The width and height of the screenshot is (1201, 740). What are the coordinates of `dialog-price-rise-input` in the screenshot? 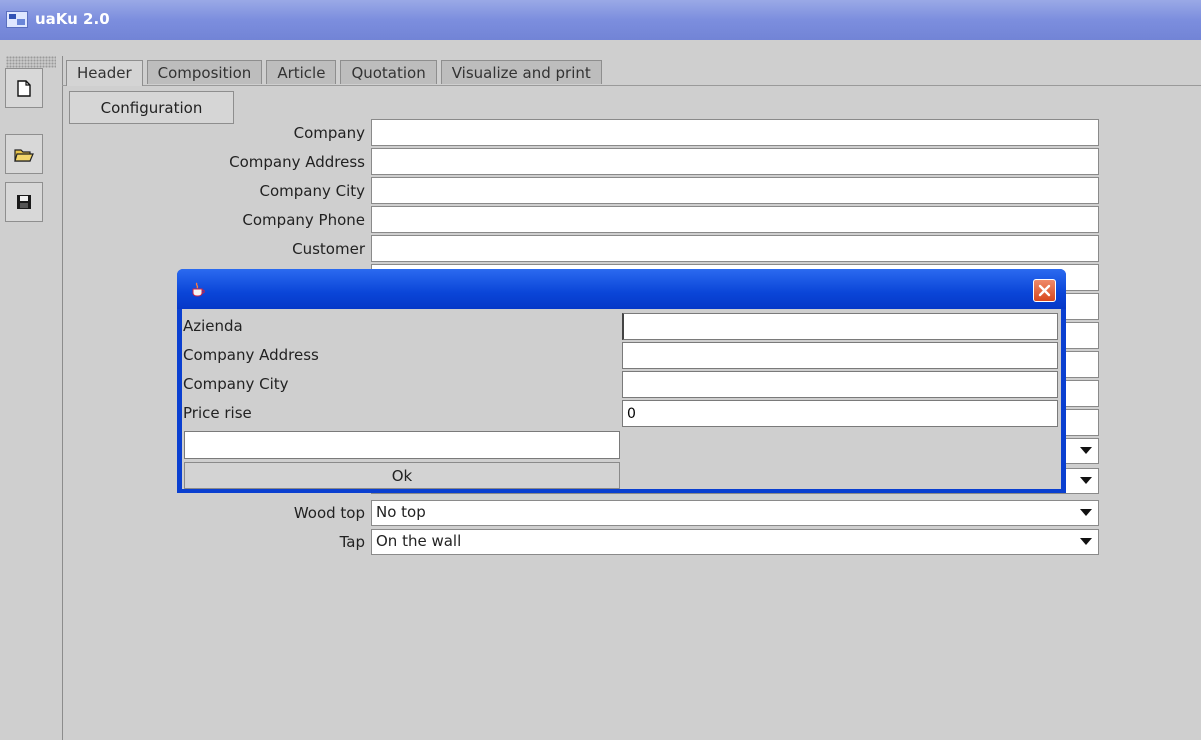 It's located at (840, 413).